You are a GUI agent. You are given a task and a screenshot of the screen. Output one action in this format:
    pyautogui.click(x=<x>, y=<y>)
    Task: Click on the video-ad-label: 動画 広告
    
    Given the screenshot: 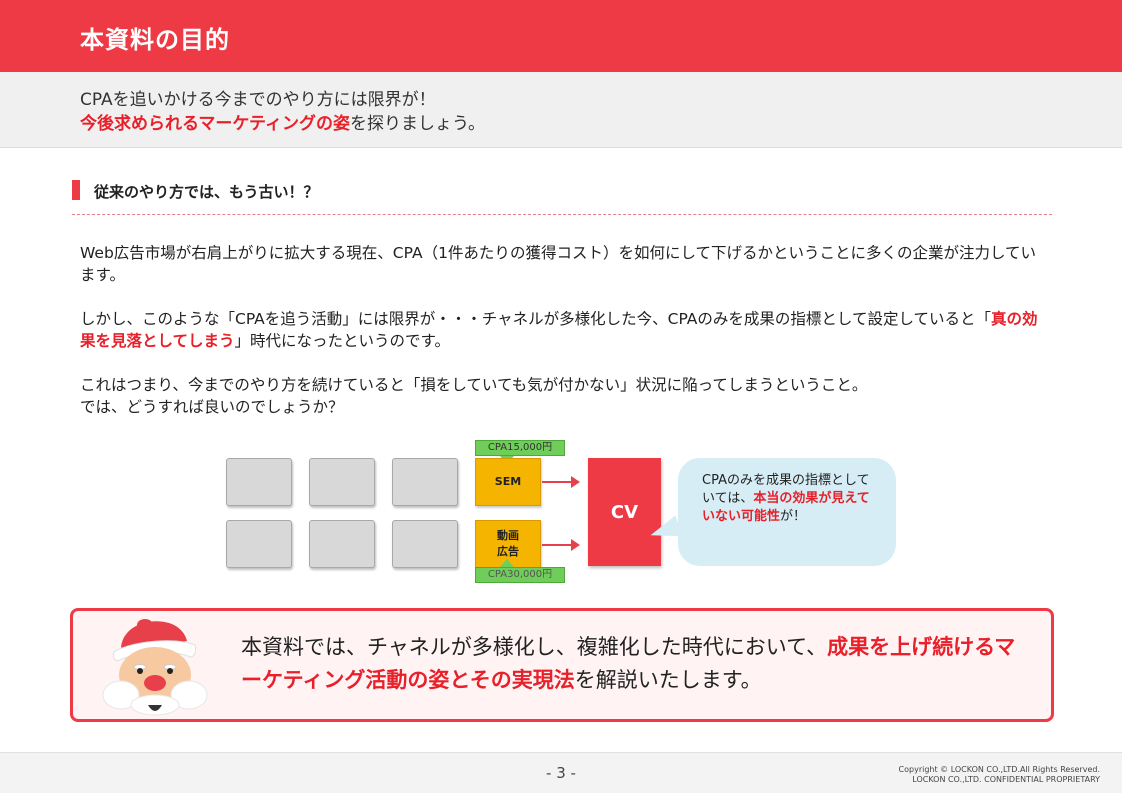 What is the action you would take?
    pyautogui.click(x=508, y=544)
    